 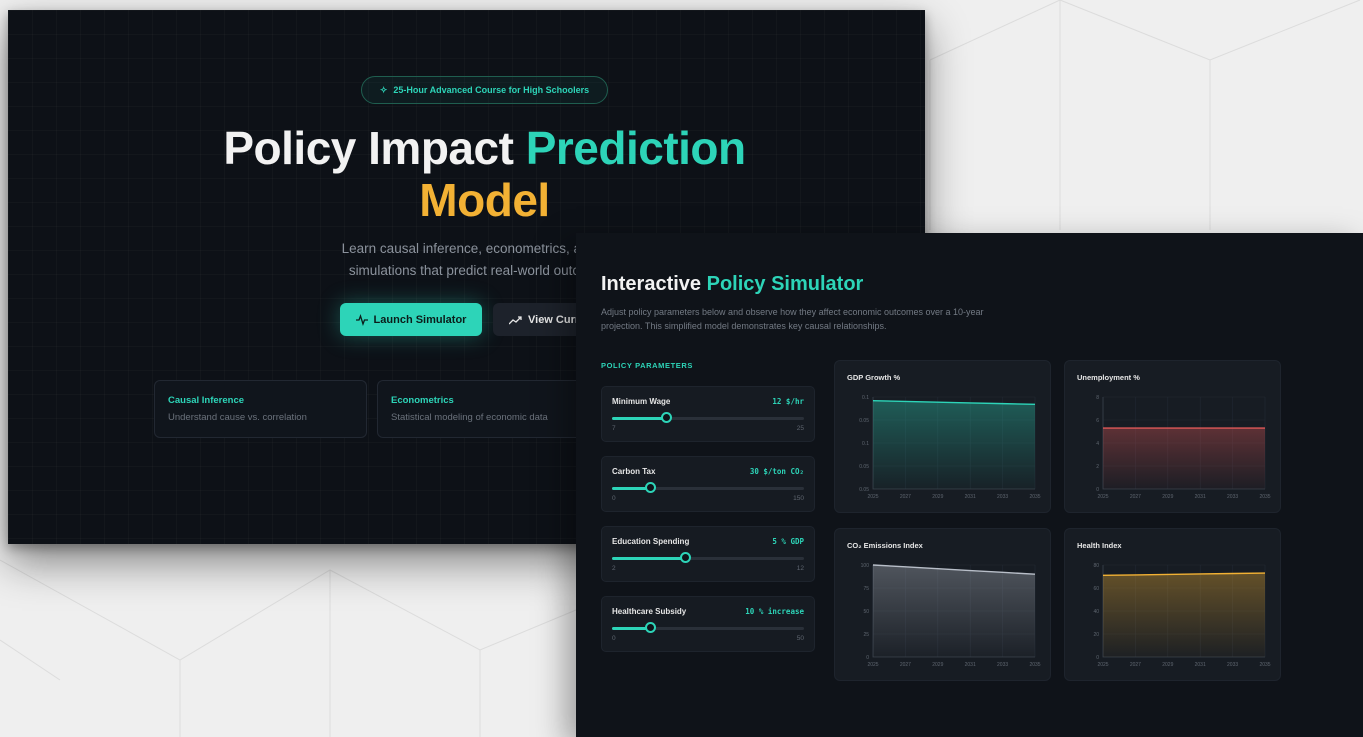 What do you see at coordinates (484, 200) in the screenshot?
I see `hero-title-part3: Model` at bounding box center [484, 200].